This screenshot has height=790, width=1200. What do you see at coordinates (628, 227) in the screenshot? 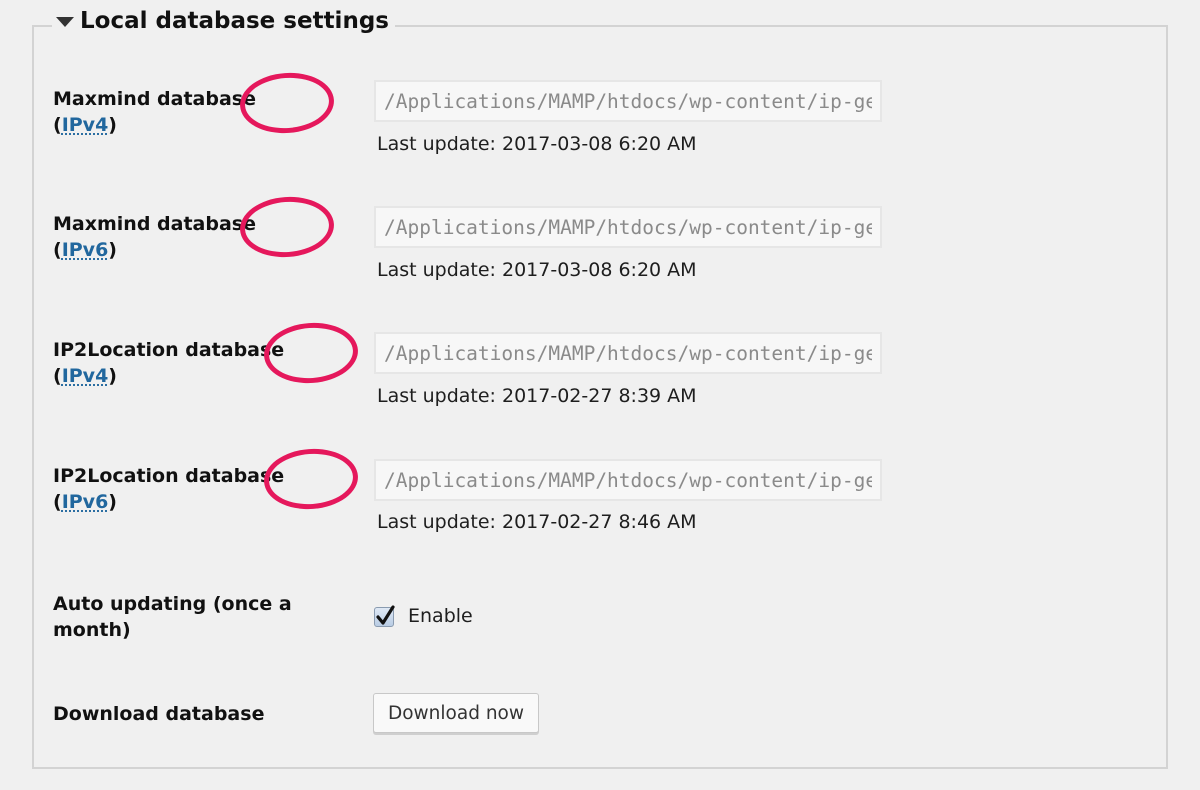
I see `maxmind-ipv6-path-input` at bounding box center [628, 227].